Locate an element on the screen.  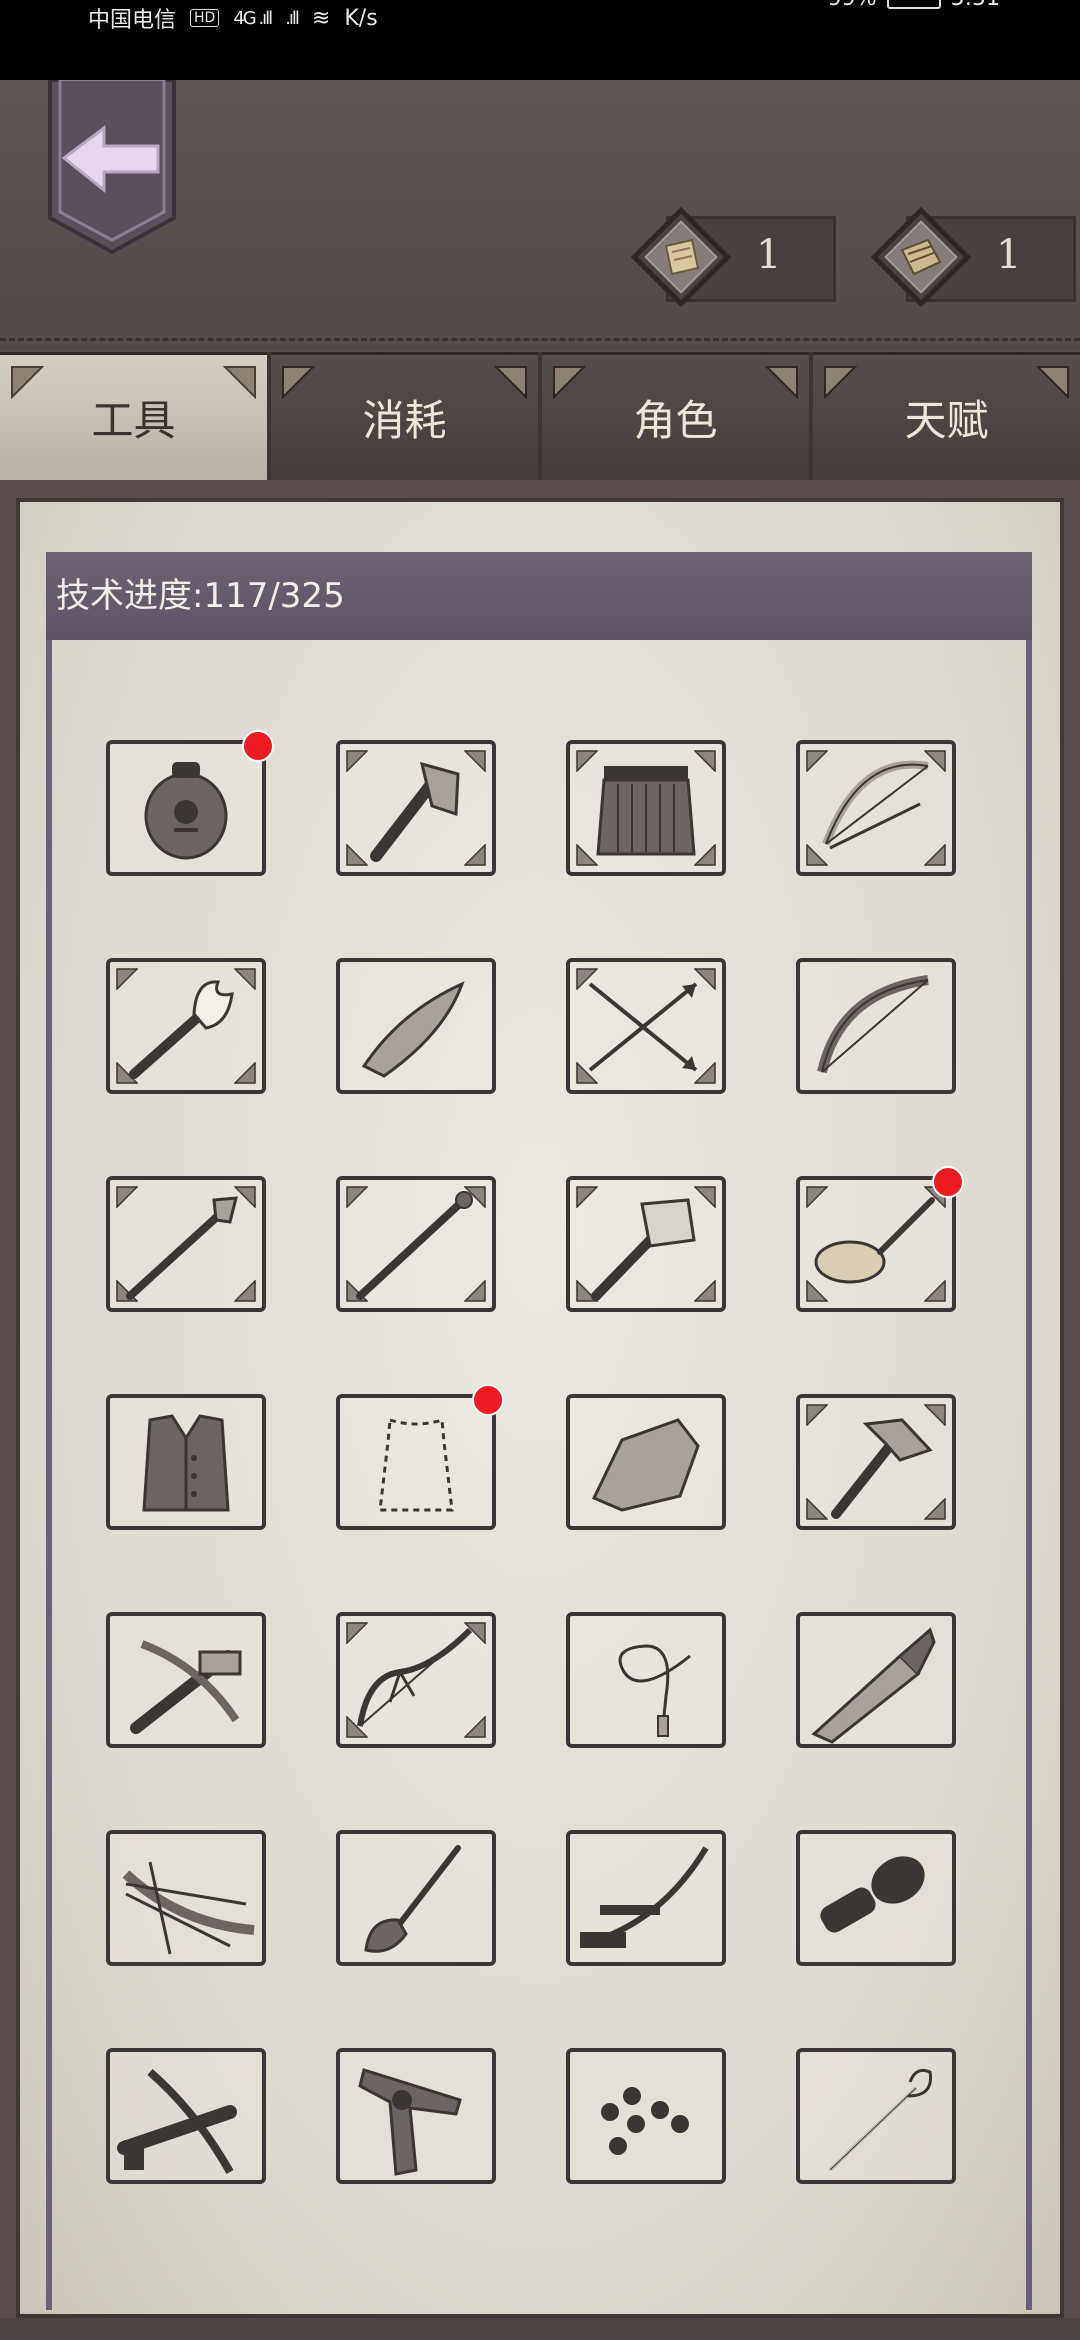
currency-scroll: 1 is located at coordinates (731, 253).